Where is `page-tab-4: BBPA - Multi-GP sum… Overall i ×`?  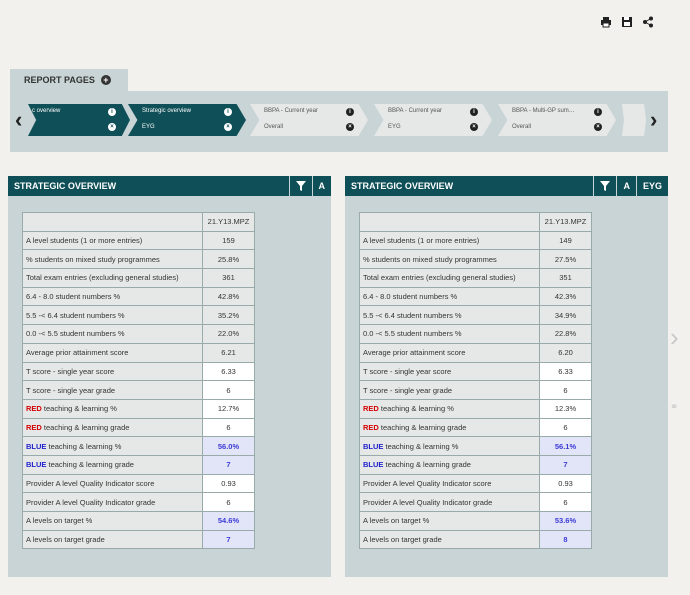
page-tab-4: BBPA - Multi-GP sum… Overall i × is located at coordinates (557, 120).